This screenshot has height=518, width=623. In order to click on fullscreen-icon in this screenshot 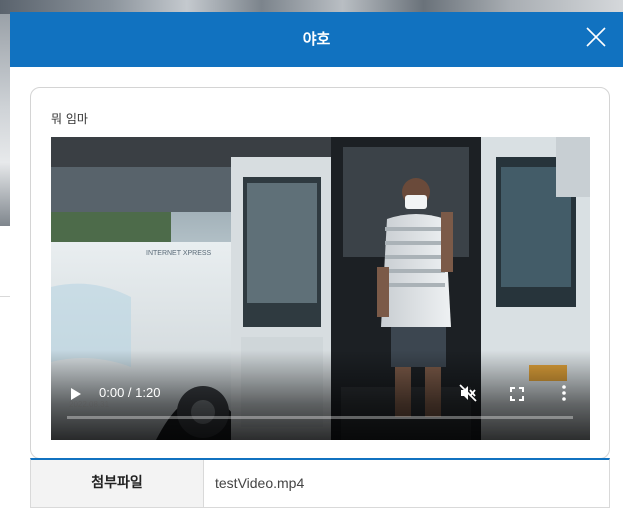, I will do `click(517, 394)`.